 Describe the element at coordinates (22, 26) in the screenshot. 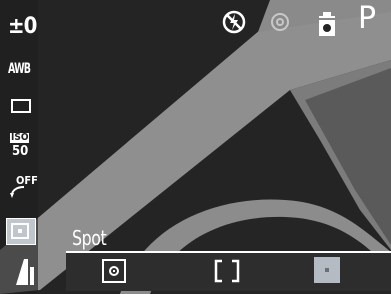

I see `exposure-compensation-indicator: ±0` at that location.